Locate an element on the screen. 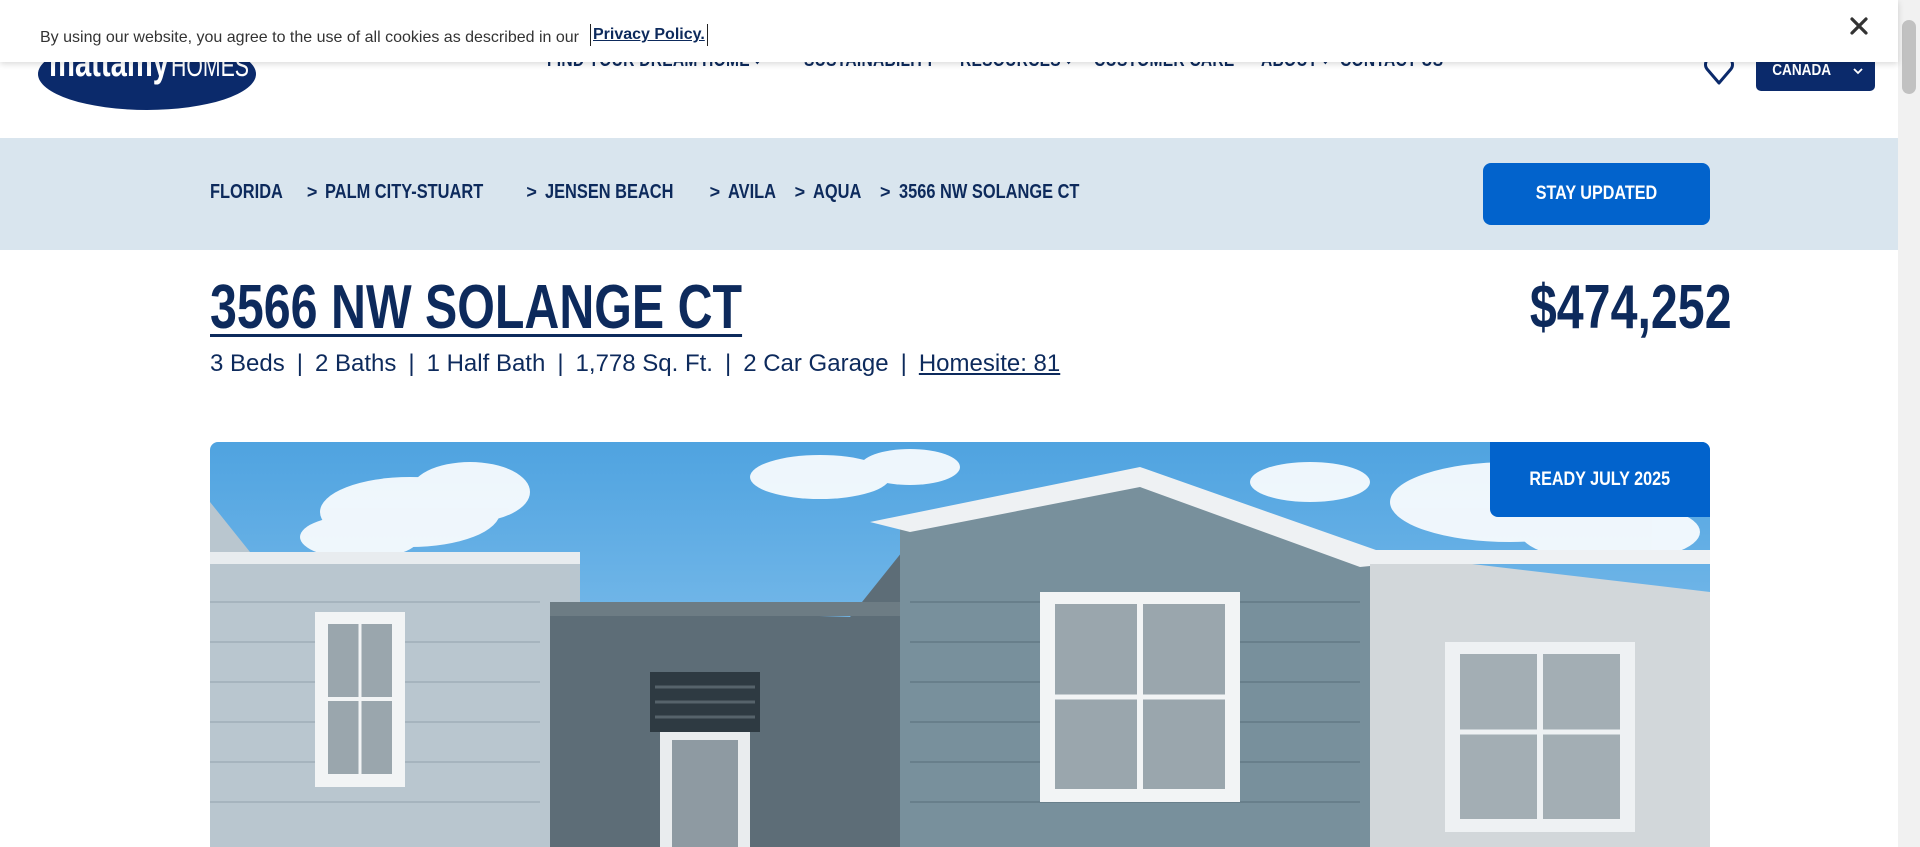 The image size is (1920, 847). breadcrumb-jensen-beach: JENSEN BEACH is located at coordinates (609, 192).